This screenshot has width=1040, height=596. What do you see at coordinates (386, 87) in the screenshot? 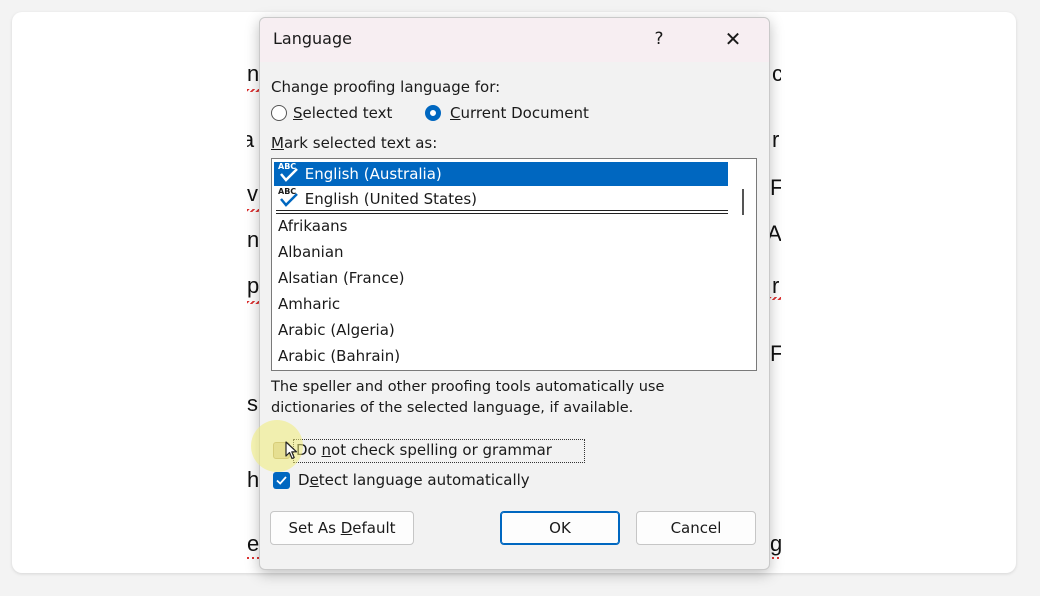
I see `change-proofing-label: Change proofing language for:` at bounding box center [386, 87].